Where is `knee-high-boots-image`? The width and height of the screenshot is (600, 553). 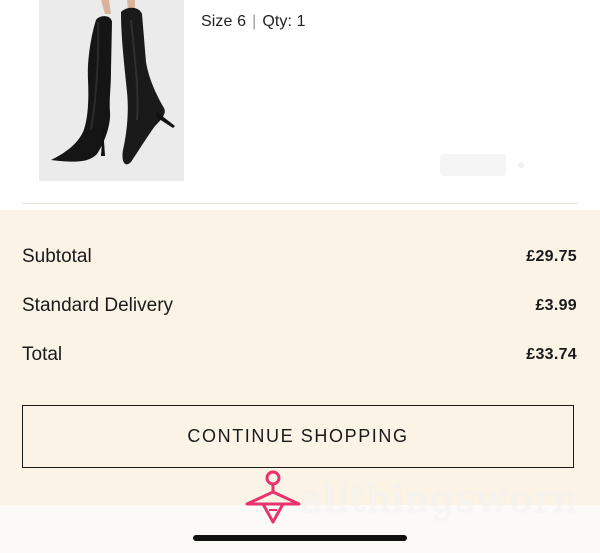
knee-high-boots-image is located at coordinates (111, 90).